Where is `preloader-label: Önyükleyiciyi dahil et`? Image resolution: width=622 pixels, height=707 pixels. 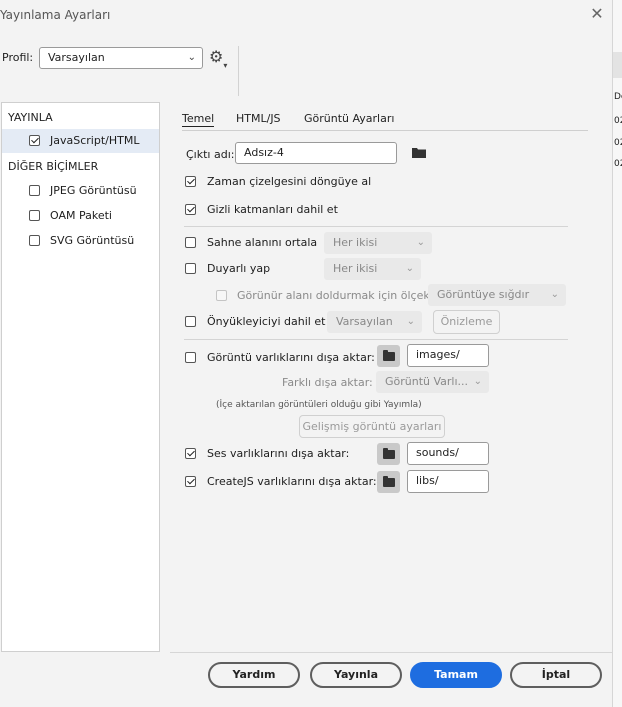
preloader-label: Önyükleyiciyi dahil et is located at coordinates (266, 321).